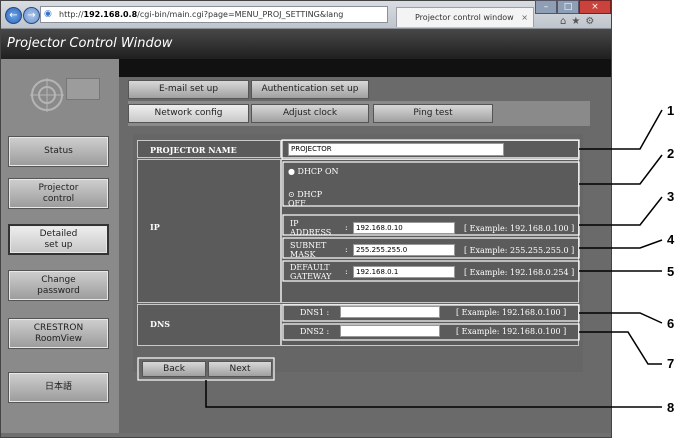 The image size is (686, 438). What do you see at coordinates (671, 323) in the screenshot?
I see `callout-number-6: 6` at bounding box center [671, 323].